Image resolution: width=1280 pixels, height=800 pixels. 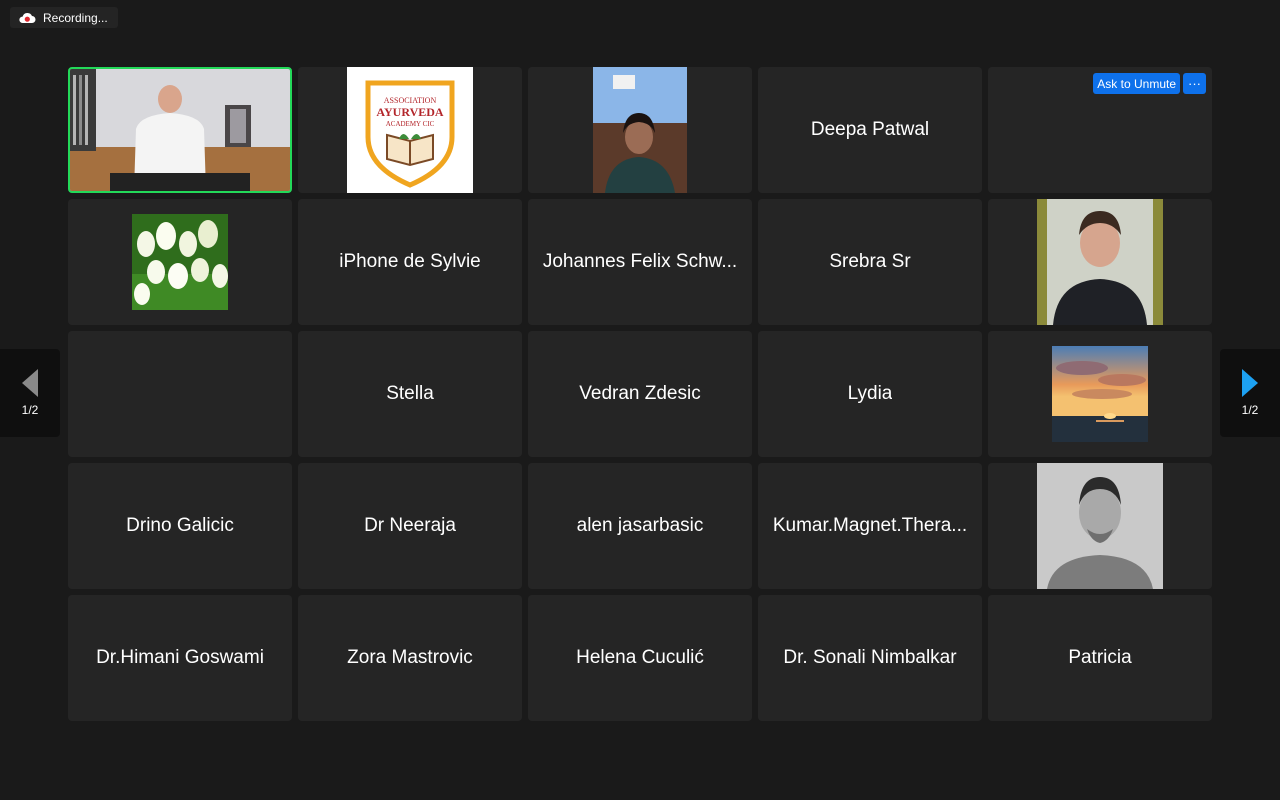 I want to click on participant-name: Vedran Zdesic, so click(x=640, y=393).